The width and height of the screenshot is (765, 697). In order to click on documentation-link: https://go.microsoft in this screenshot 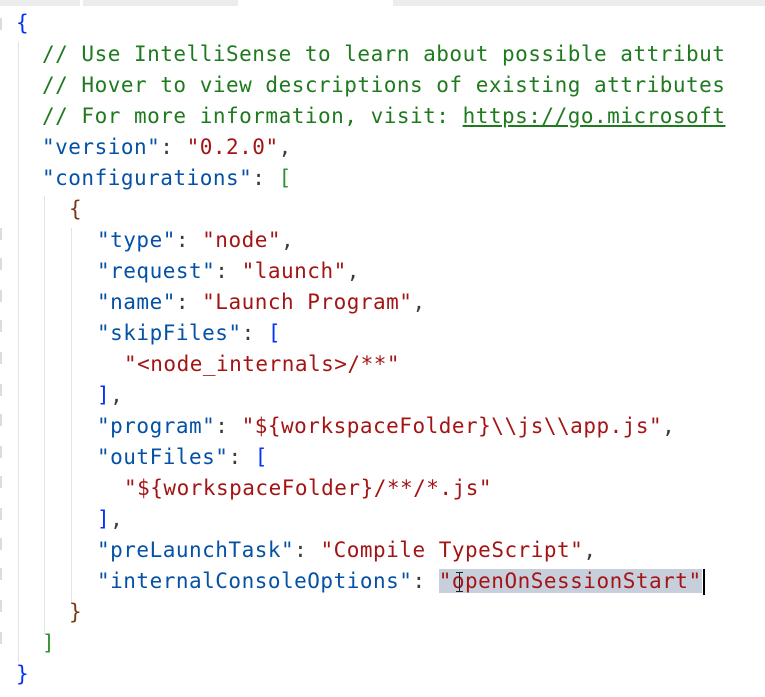, I will do `click(594, 116)`.